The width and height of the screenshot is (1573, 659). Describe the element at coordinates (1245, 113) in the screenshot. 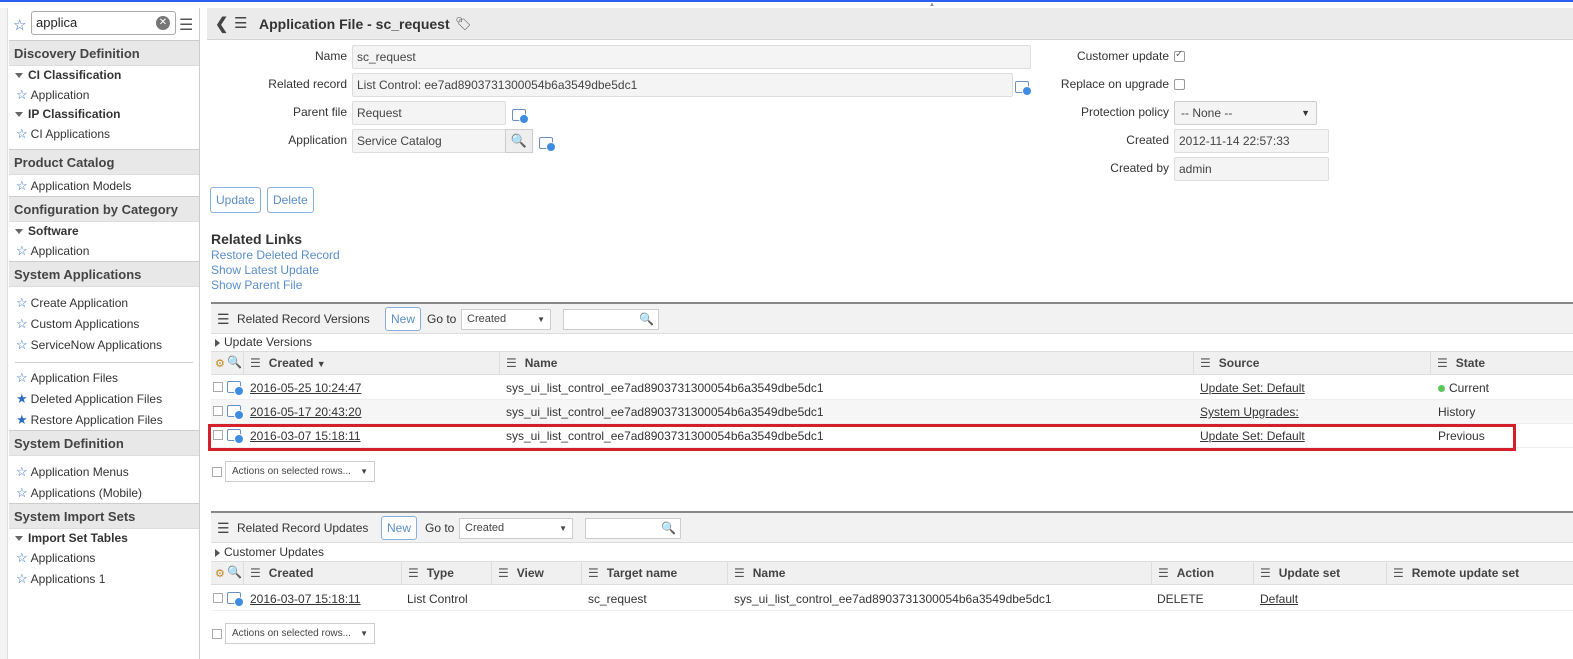

I see `protection-policy-select: -- None -- ▼` at that location.